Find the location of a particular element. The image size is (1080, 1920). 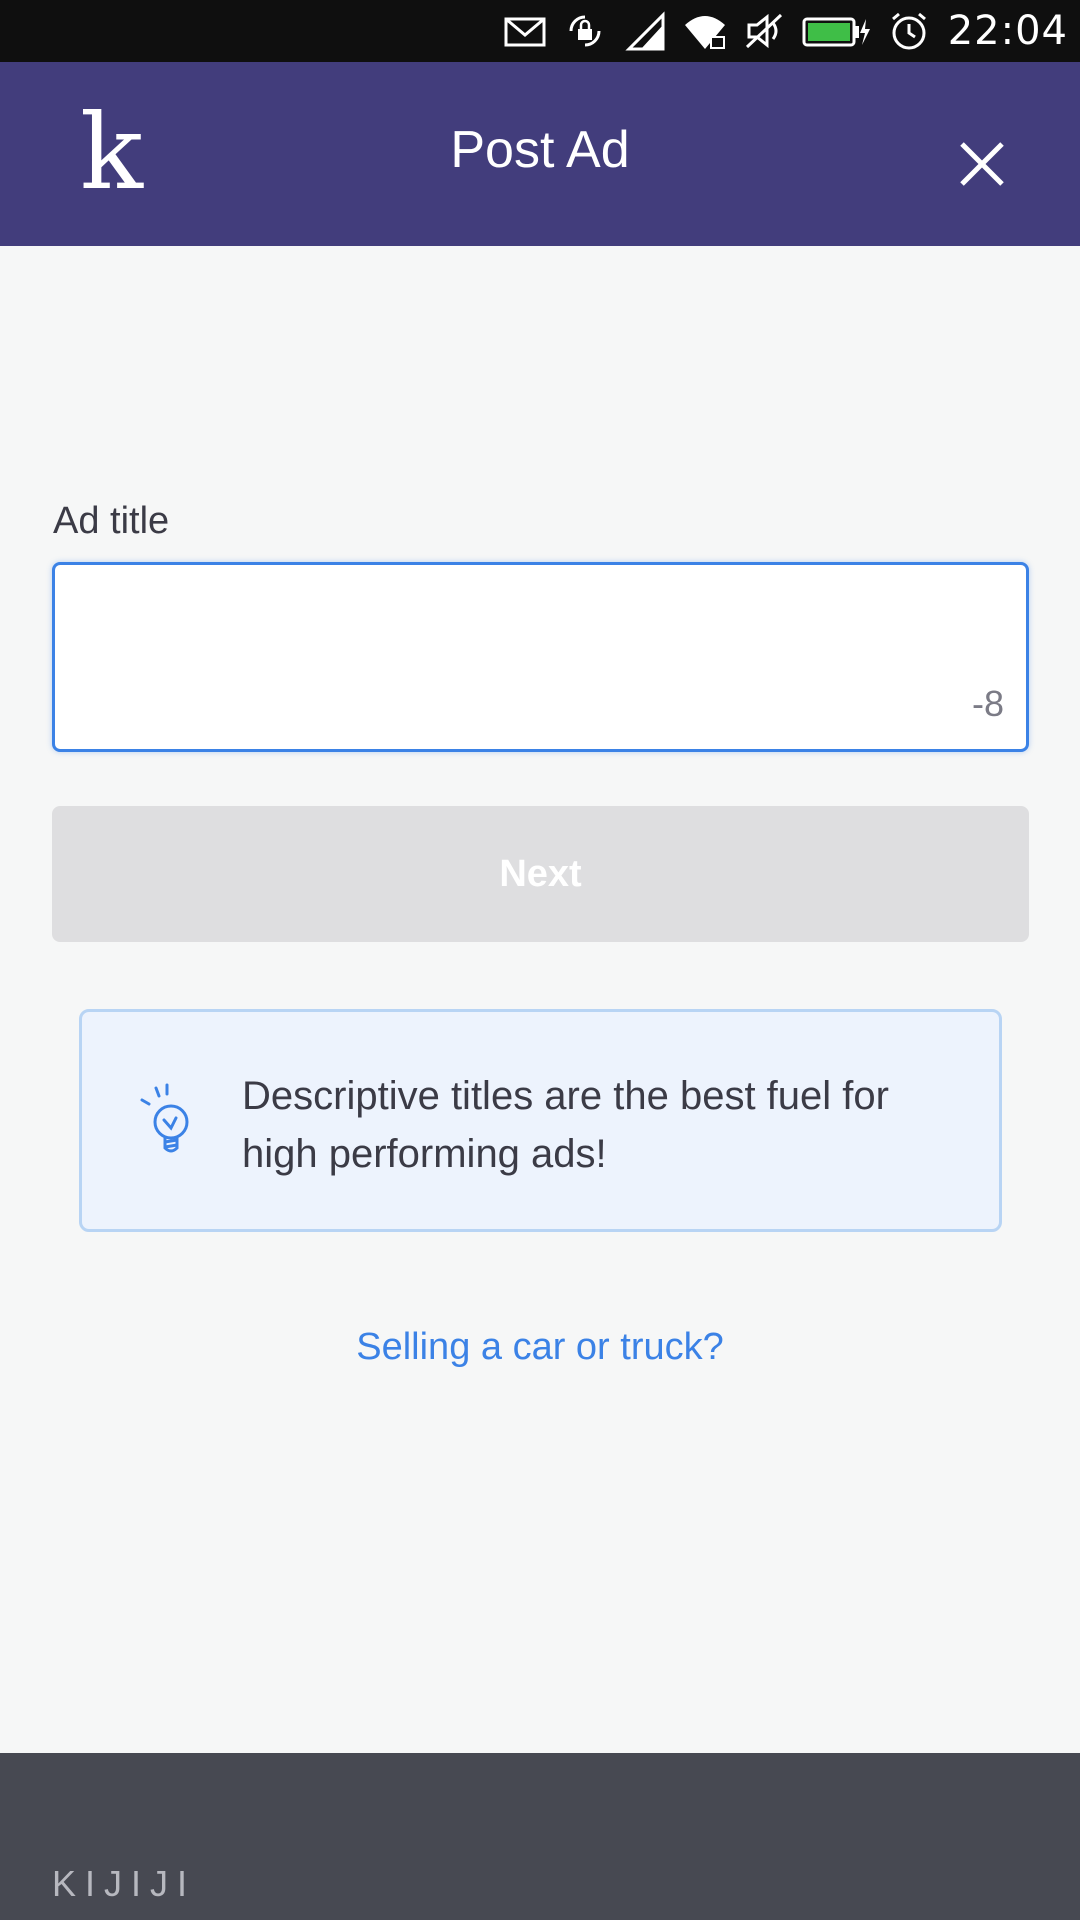

mail-icon is located at coordinates (525, 31).